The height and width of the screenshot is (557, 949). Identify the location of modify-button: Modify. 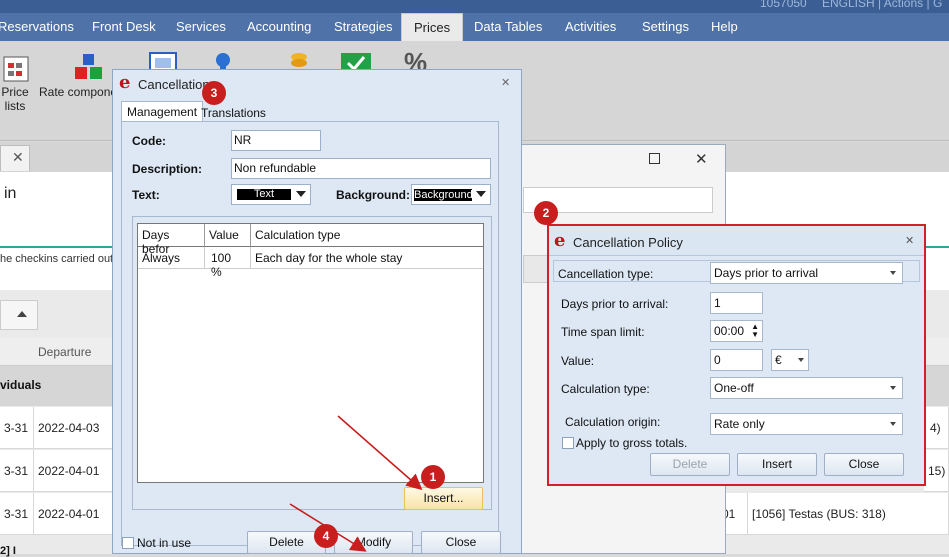
(373, 542).